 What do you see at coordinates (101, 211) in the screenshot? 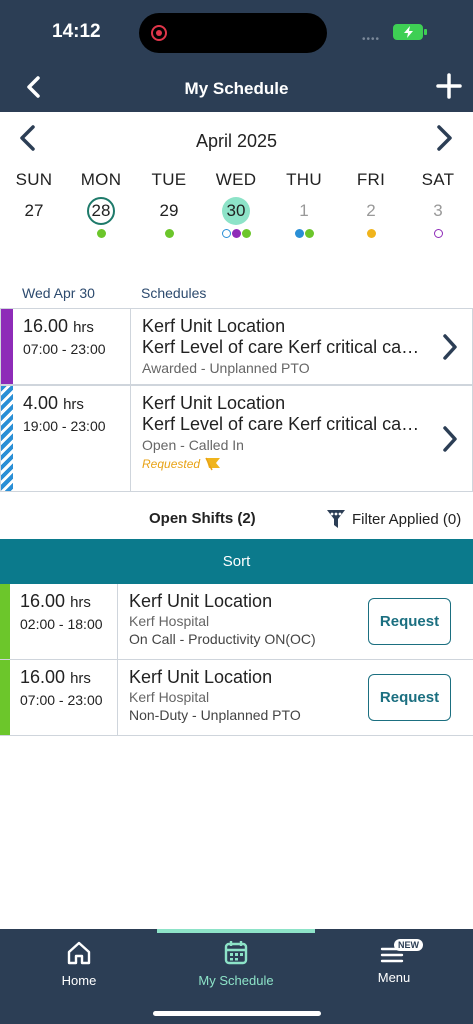
I see `day-number-today: 28` at bounding box center [101, 211].